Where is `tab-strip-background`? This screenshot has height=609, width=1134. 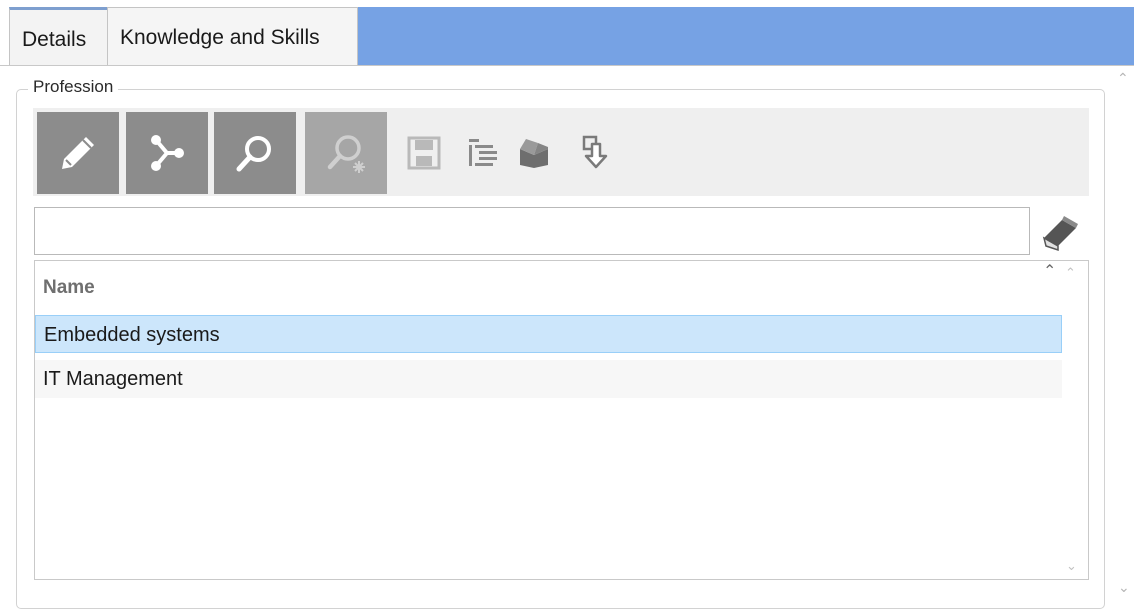
tab-strip-background is located at coordinates (745, 36).